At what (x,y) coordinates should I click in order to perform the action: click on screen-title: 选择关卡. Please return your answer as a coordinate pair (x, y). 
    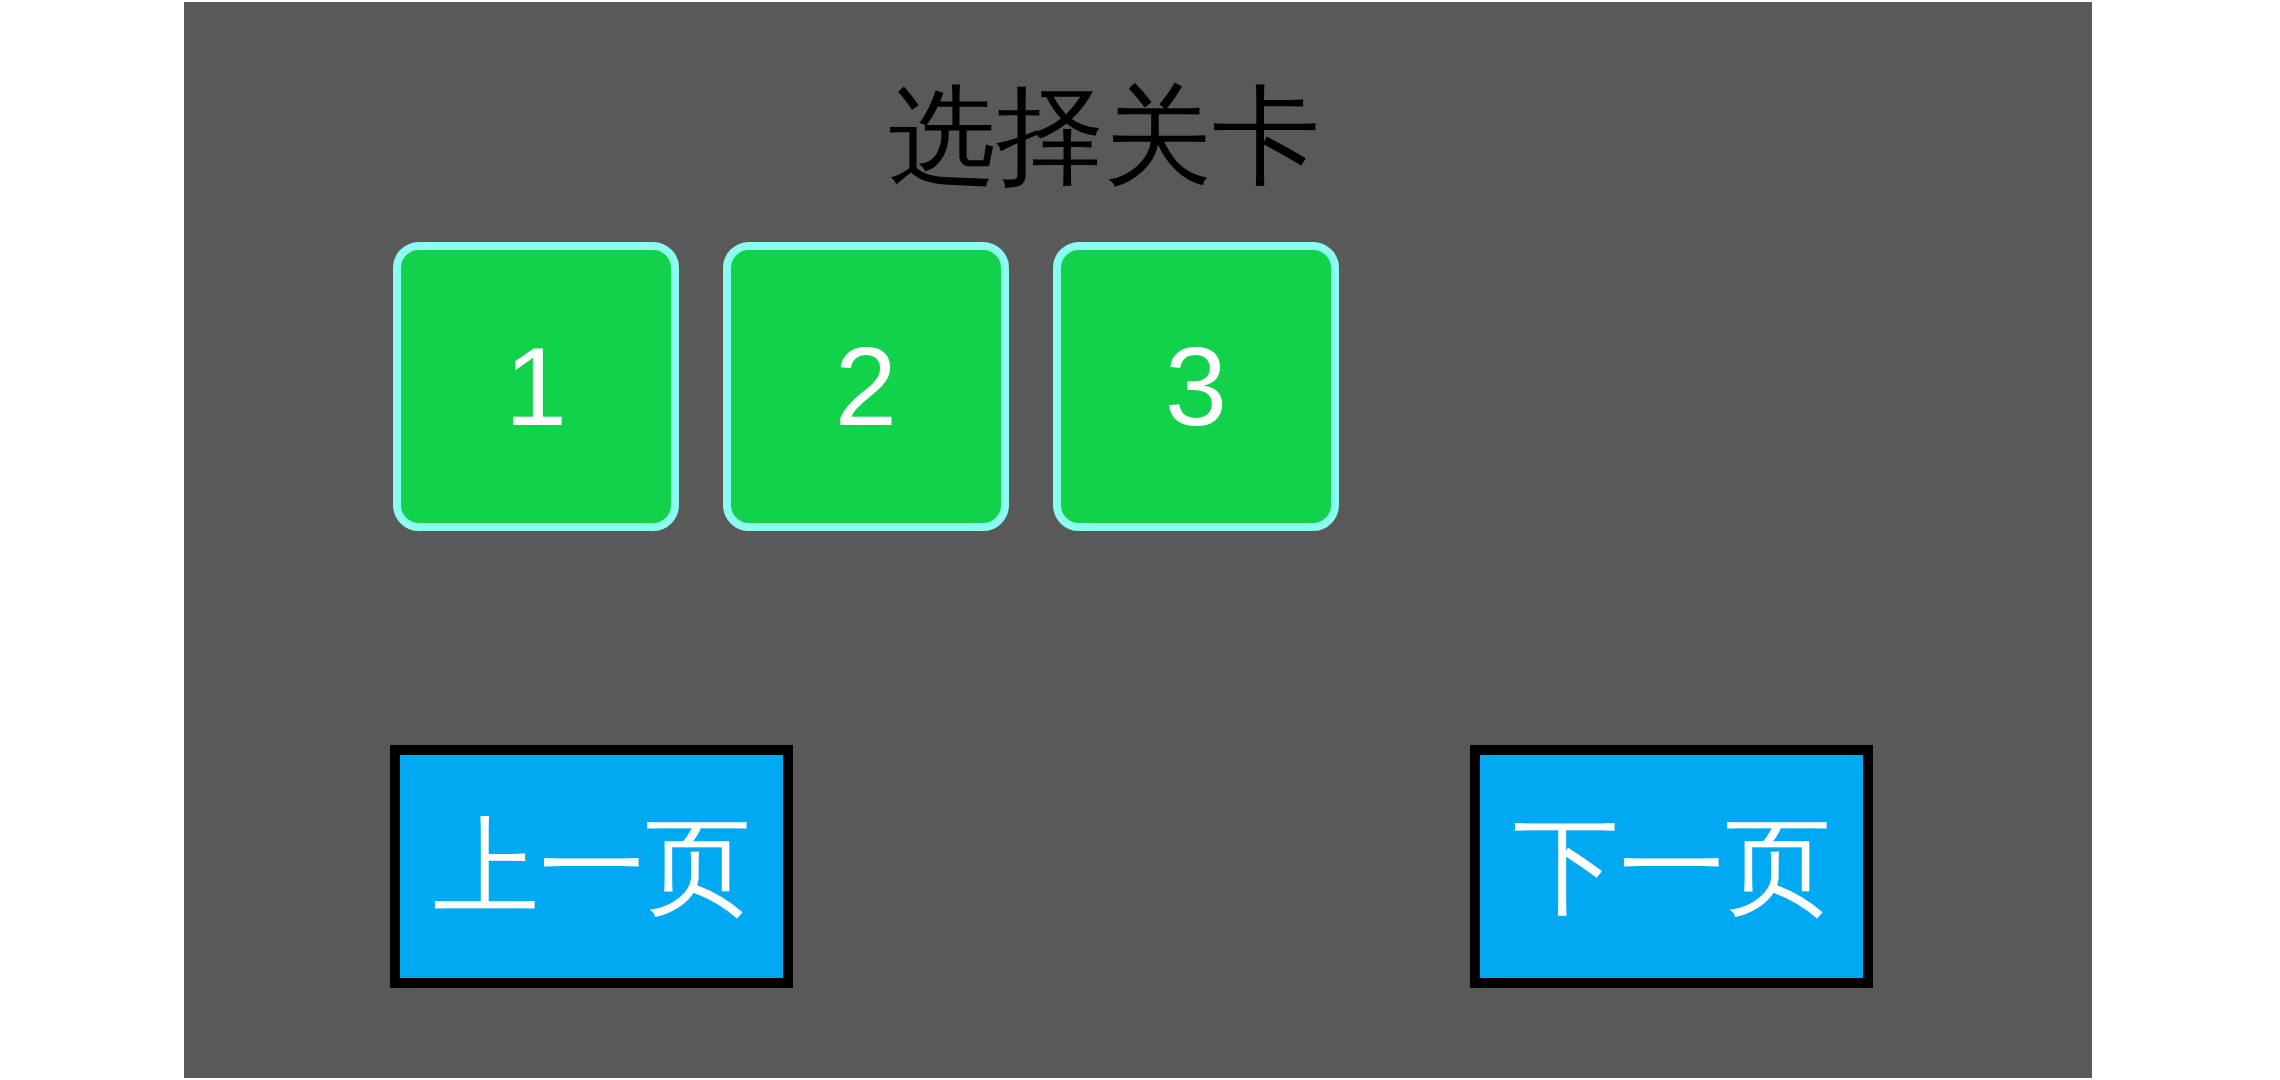
    Looking at the image, I should click on (1104, 136).